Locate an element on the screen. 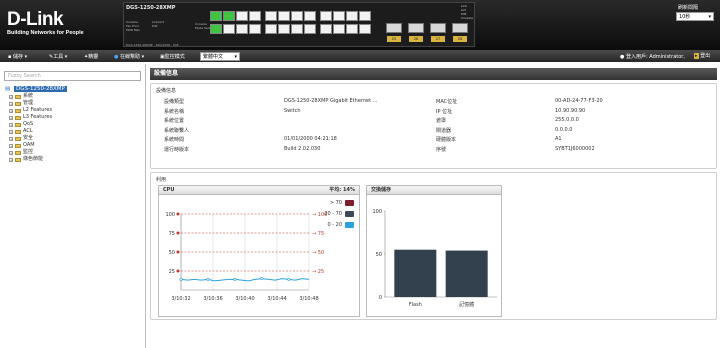 The height and width of the screenshot is (348, 720). memory-chart-card: 交換儲存 0 50 100 Flash 記憶體 is located at coordinates (434, 251).